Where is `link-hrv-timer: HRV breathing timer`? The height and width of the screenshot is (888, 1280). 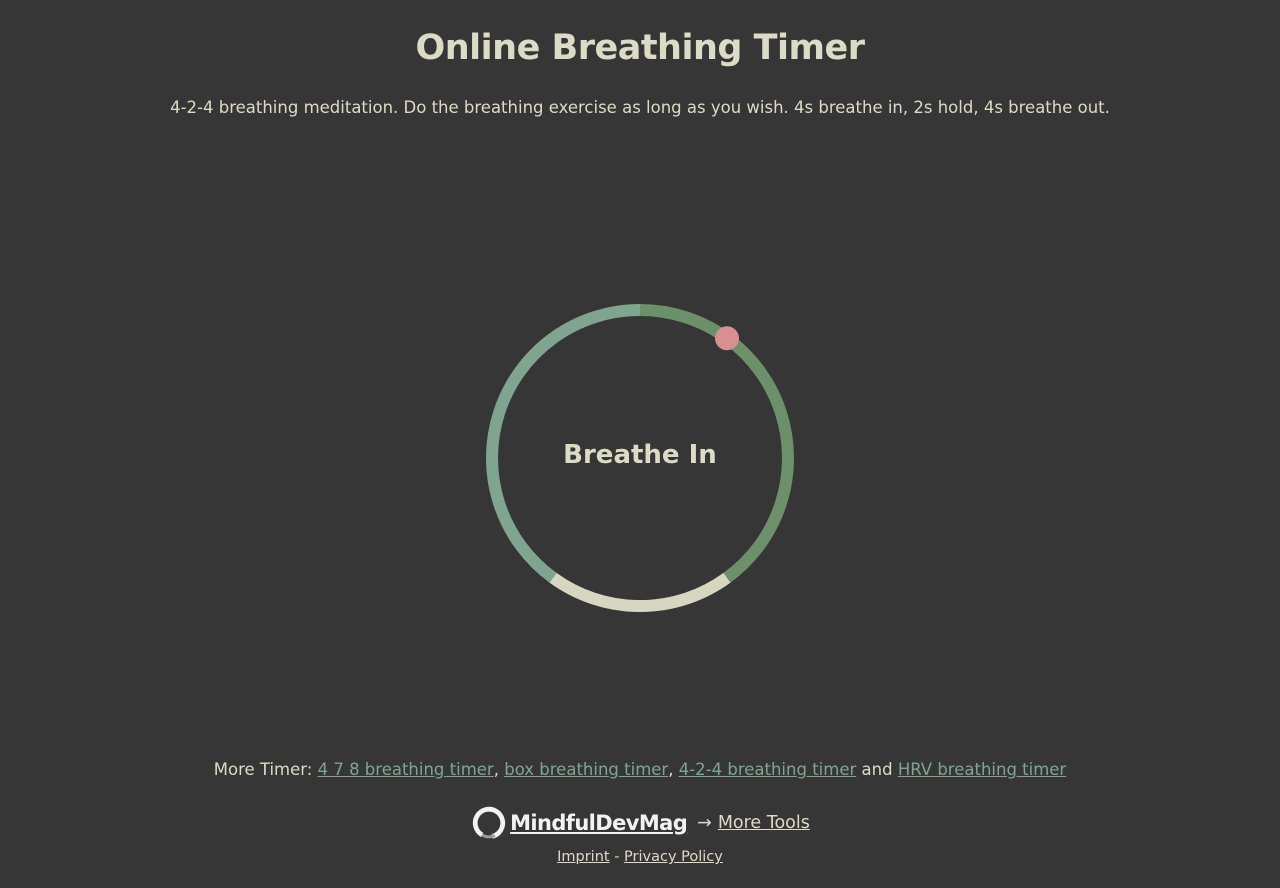
link-hrv-timer: HRV breathing timer is located at coordinates (982, 769).